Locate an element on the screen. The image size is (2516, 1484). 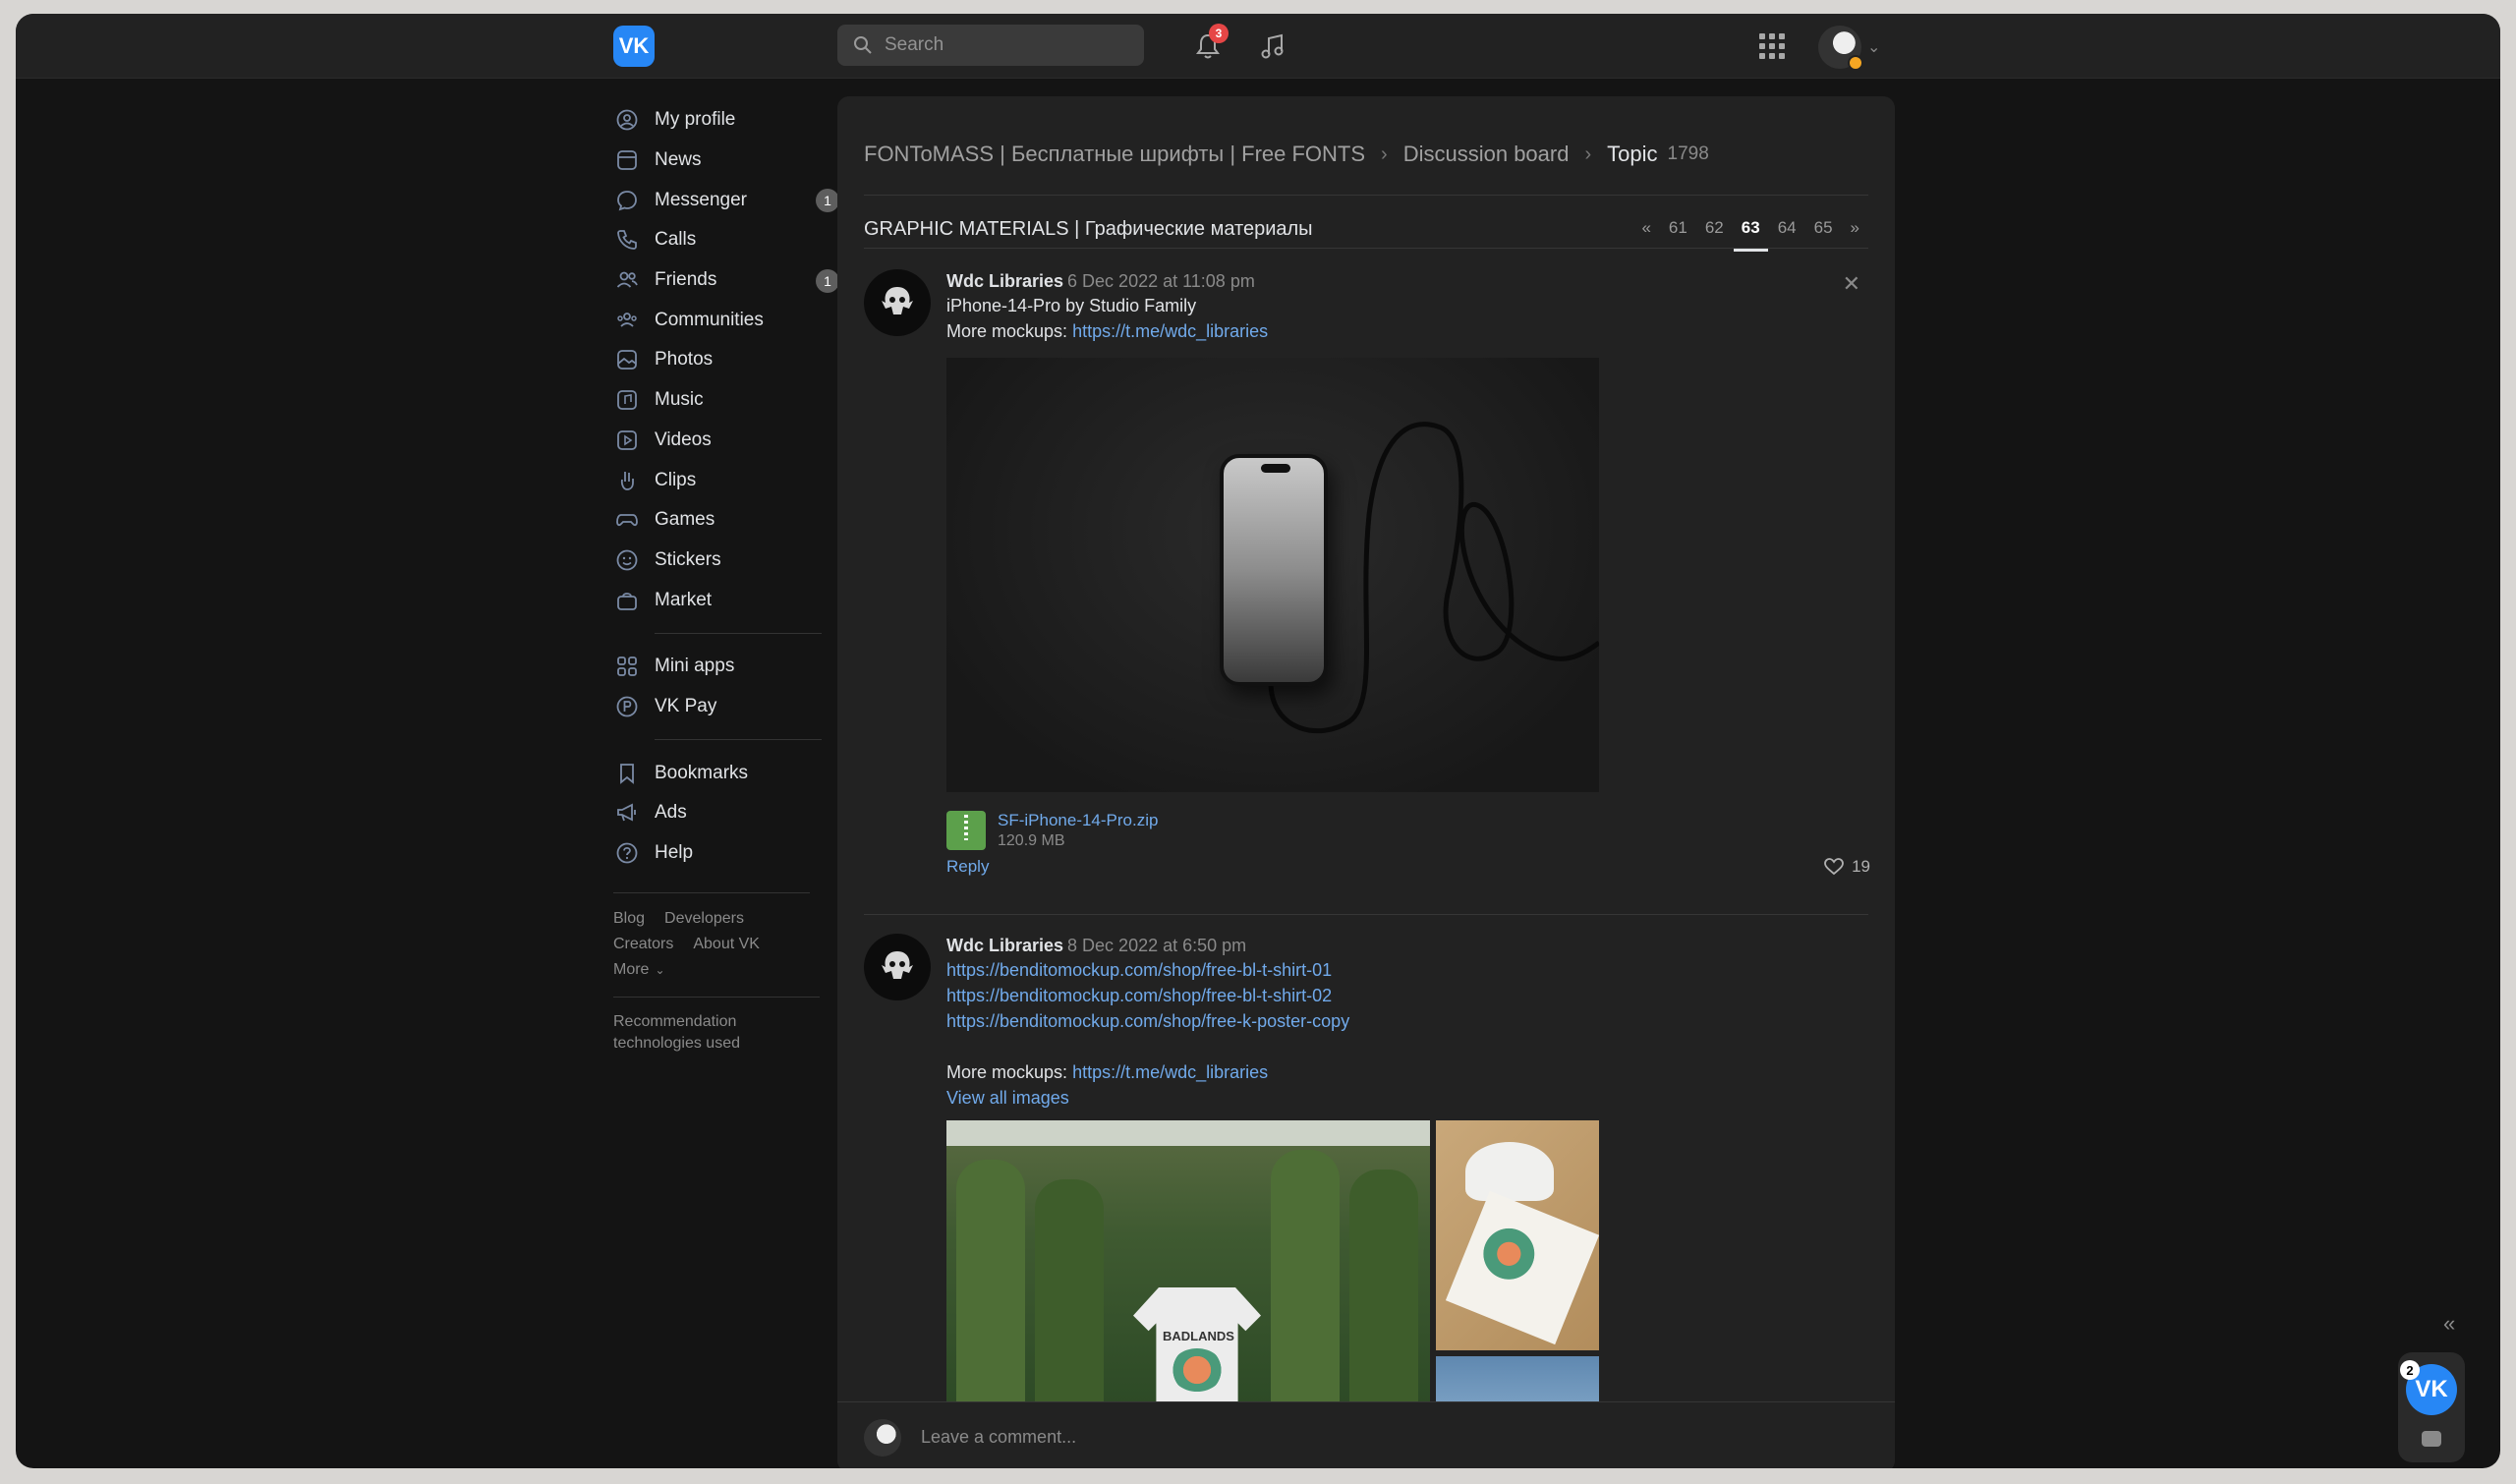
comment-input is located at coordinates (1216, 1437).